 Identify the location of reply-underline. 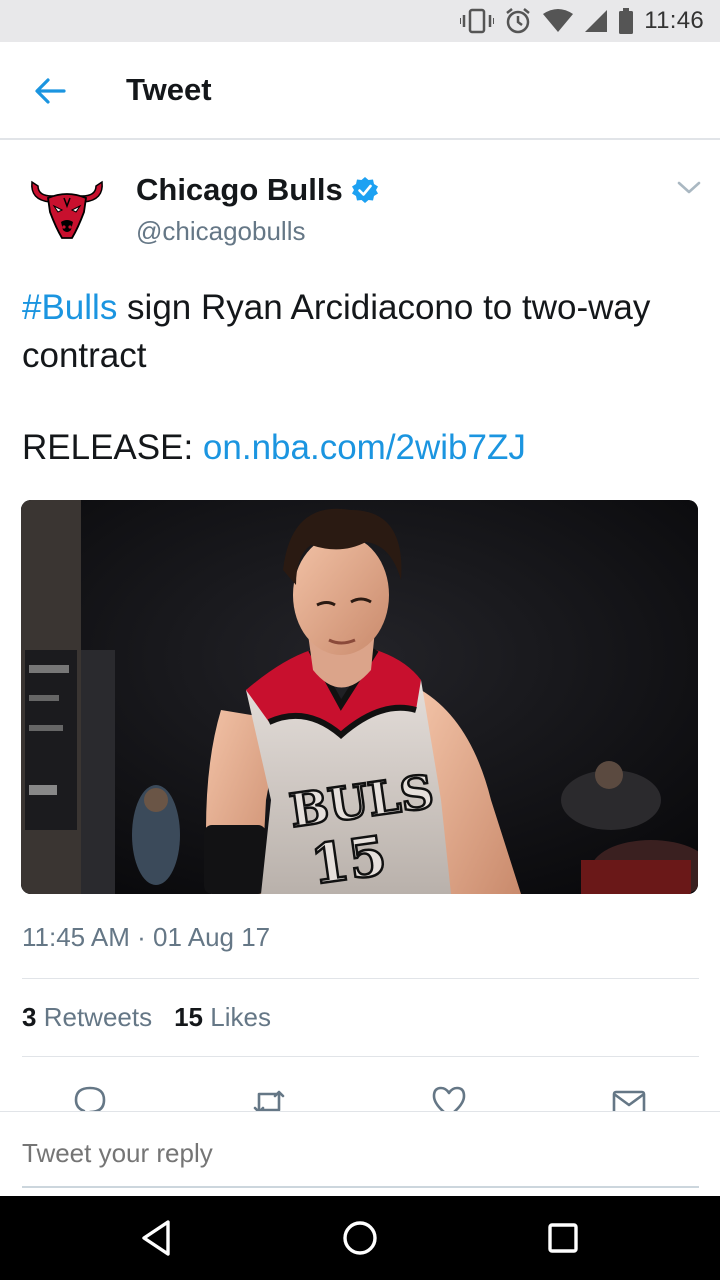
(360, 1187).